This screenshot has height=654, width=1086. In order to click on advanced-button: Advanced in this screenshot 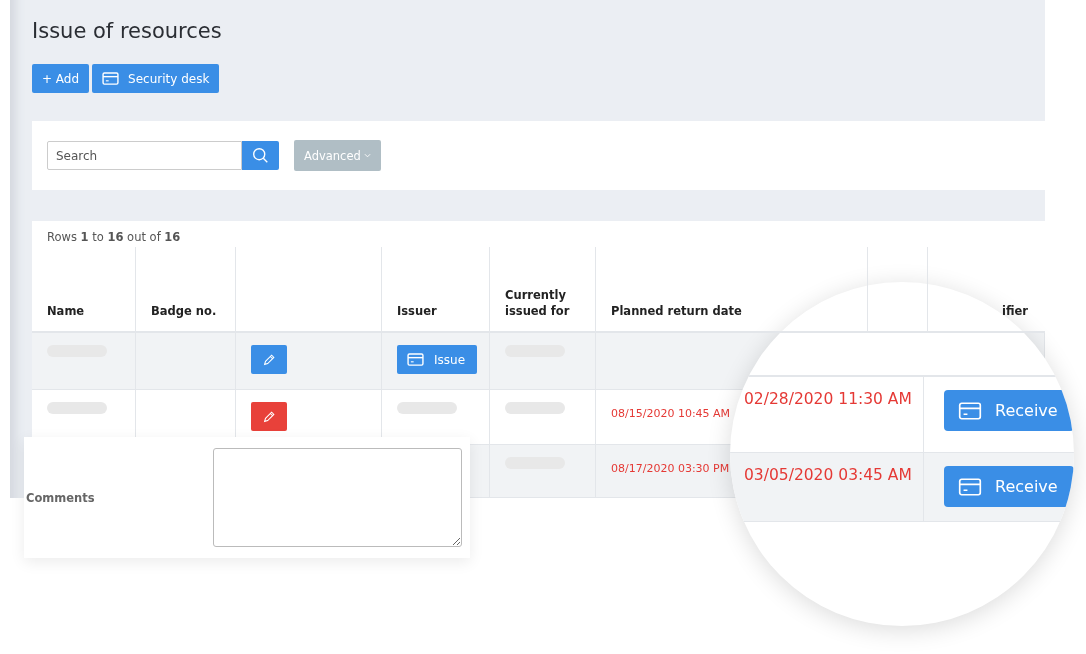, I will do `click(337, 155)`.